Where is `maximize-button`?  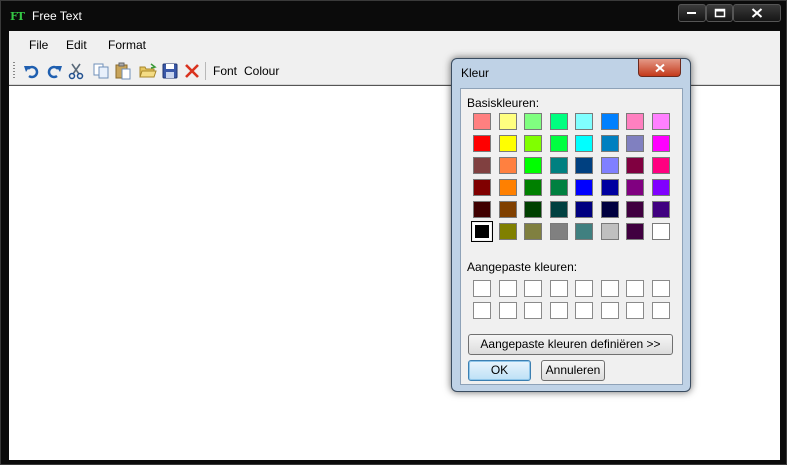 maximize-button is located at coordinates (719, 13).